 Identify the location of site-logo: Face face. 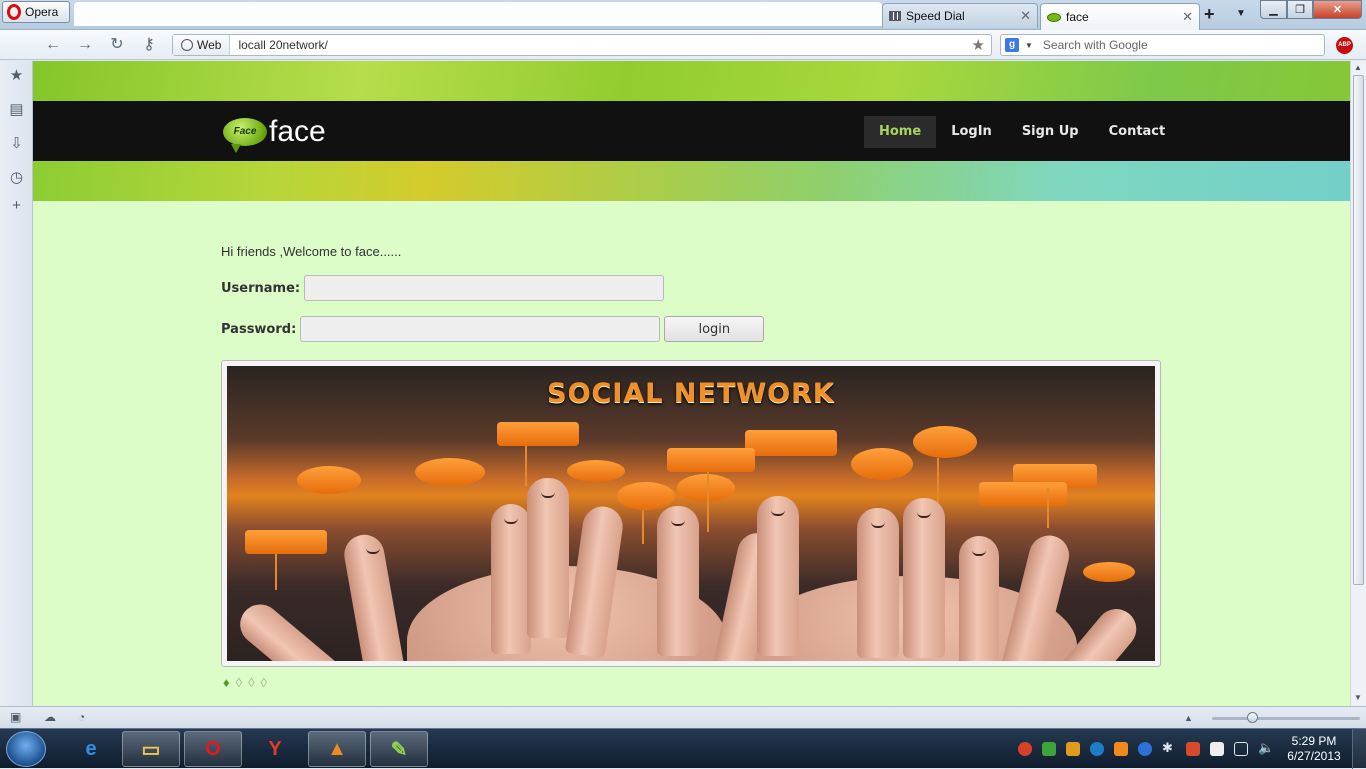
(274, 134).